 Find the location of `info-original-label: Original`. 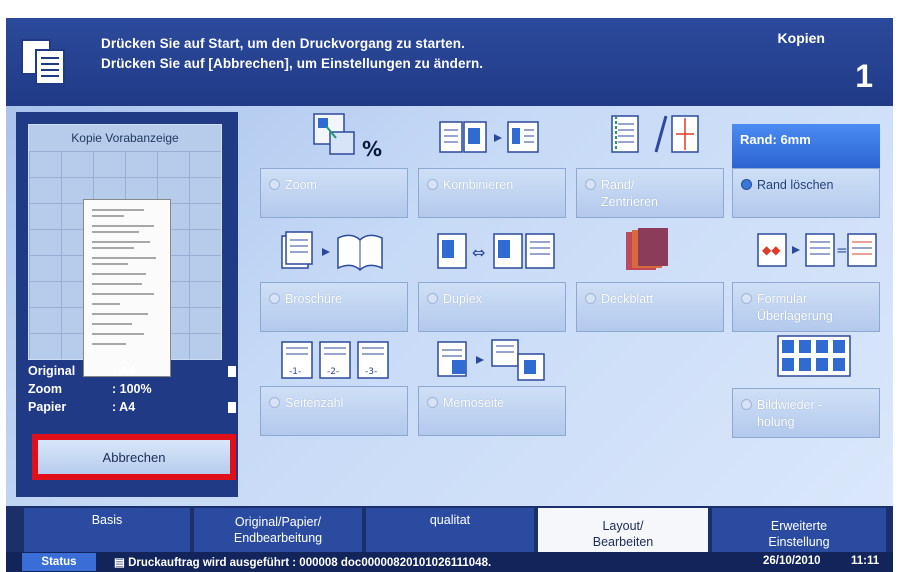

info-original-label: Original is located at coordinates (52, 371).